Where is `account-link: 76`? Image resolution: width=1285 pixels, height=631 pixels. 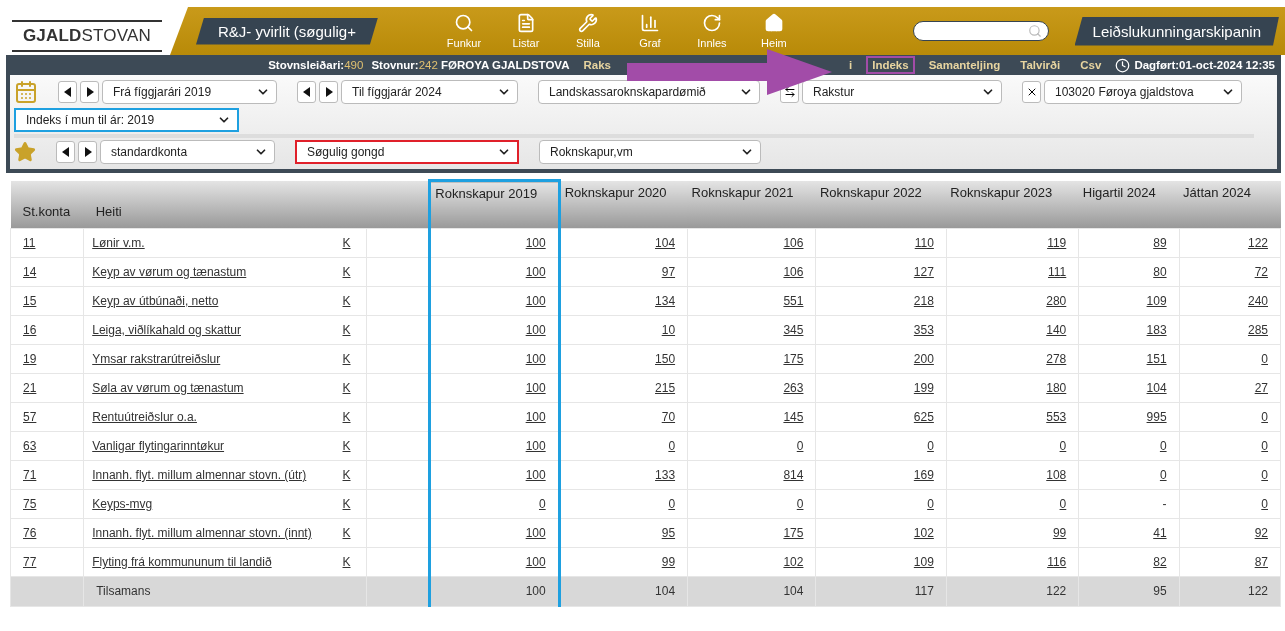 account-link: 76 is located at coordinates (30, 532).